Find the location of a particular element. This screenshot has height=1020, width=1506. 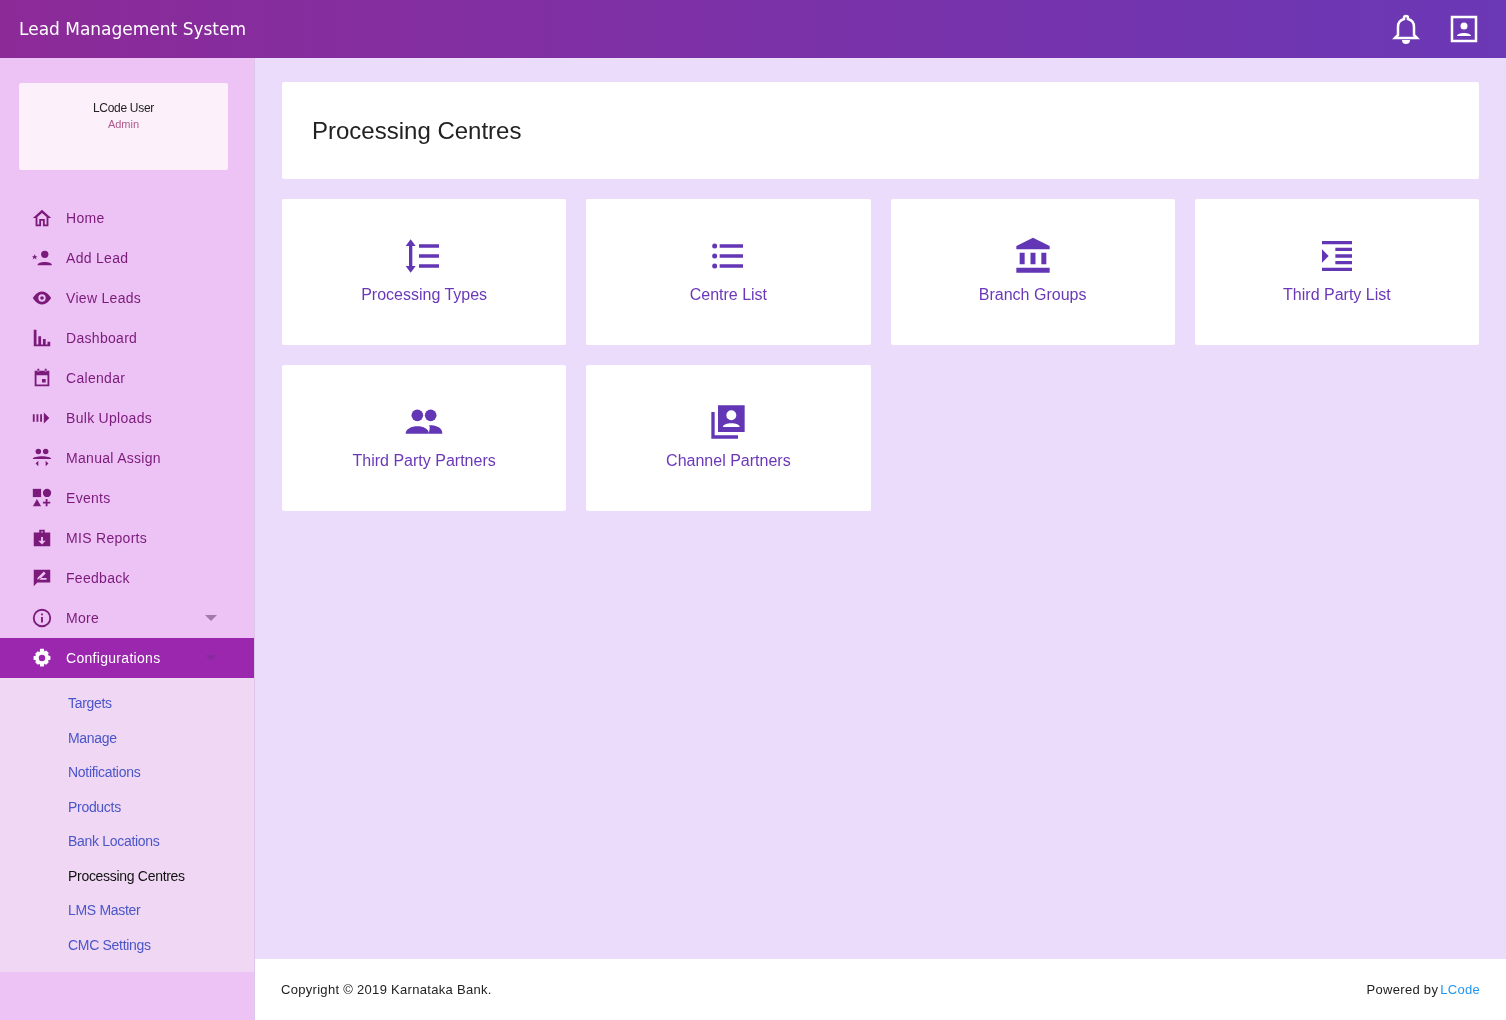

user-role: Admin is located at coordinates (123, 124).